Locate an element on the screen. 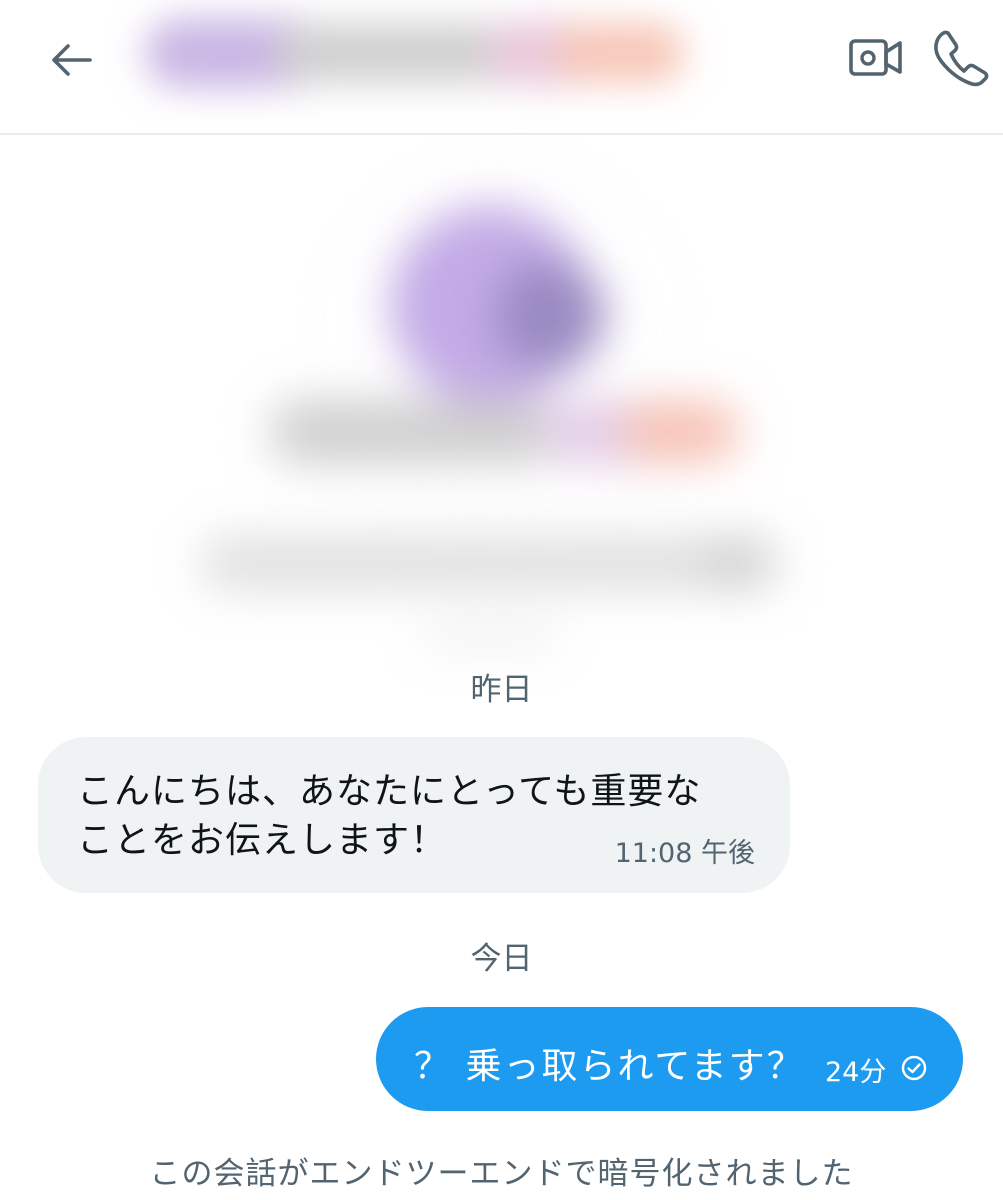 The height and width of the screenshot is (1200, 1003). incoming-message-line-1: こんにちは、あなたにとっても重要な is located at coordinates (389, 791).